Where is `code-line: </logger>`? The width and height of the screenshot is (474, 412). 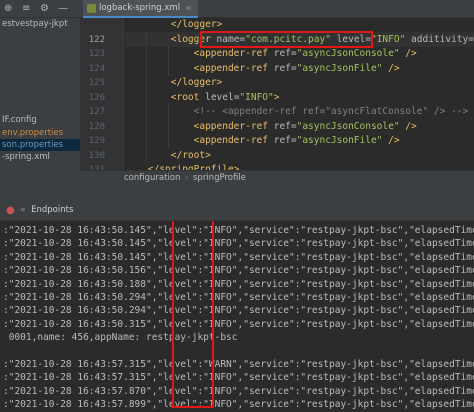
code-line: </logger> is located at coordinates (173, 83).